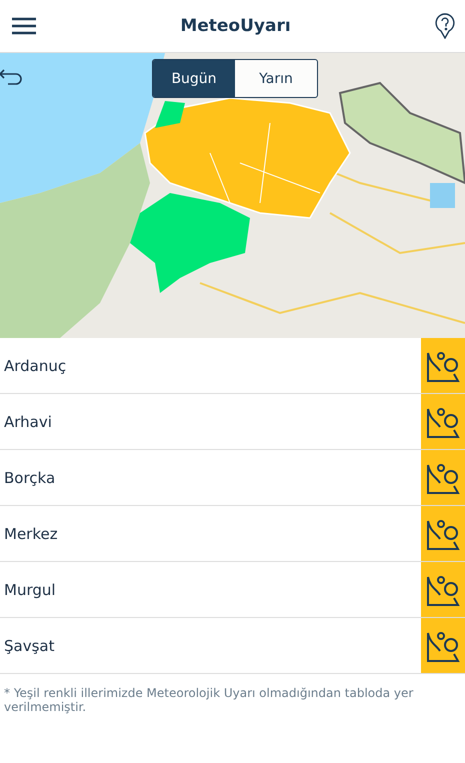  What do you see at coordinates (276, 78) in the screenshot?
I see `day-tab: Yarın` at bounding box center [276, 78].